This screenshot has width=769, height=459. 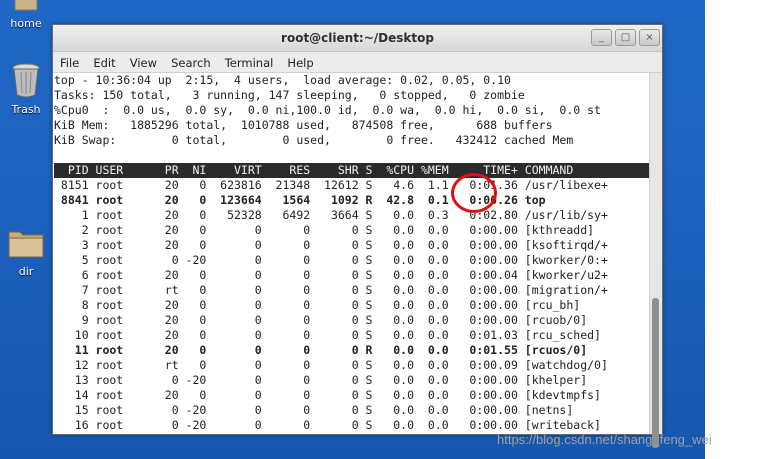 I want to click on scrollbar, so click(x=655, y=260).